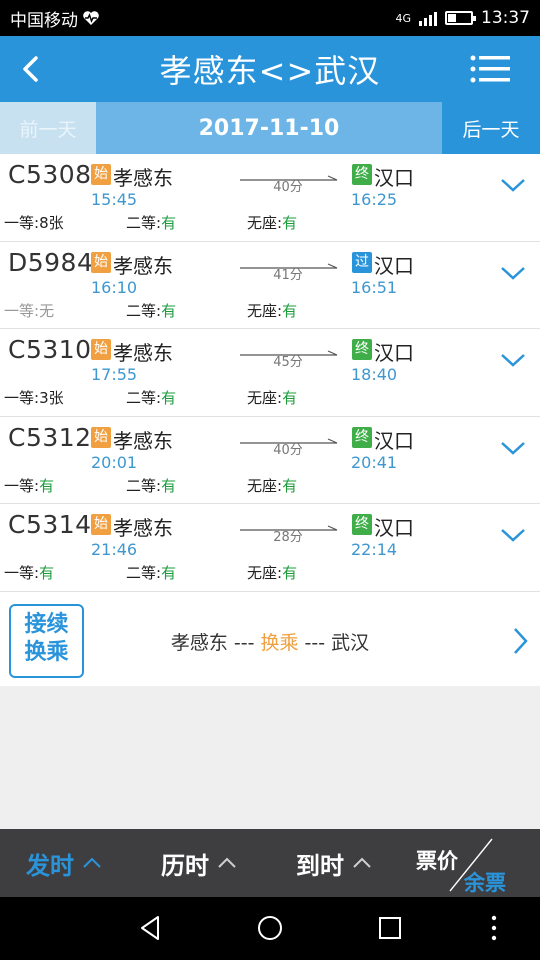 This screenshot has width=540, height=960. Describe the element at coordinates (490, 69) in the screenshot. I see `menu-icon` at that location.